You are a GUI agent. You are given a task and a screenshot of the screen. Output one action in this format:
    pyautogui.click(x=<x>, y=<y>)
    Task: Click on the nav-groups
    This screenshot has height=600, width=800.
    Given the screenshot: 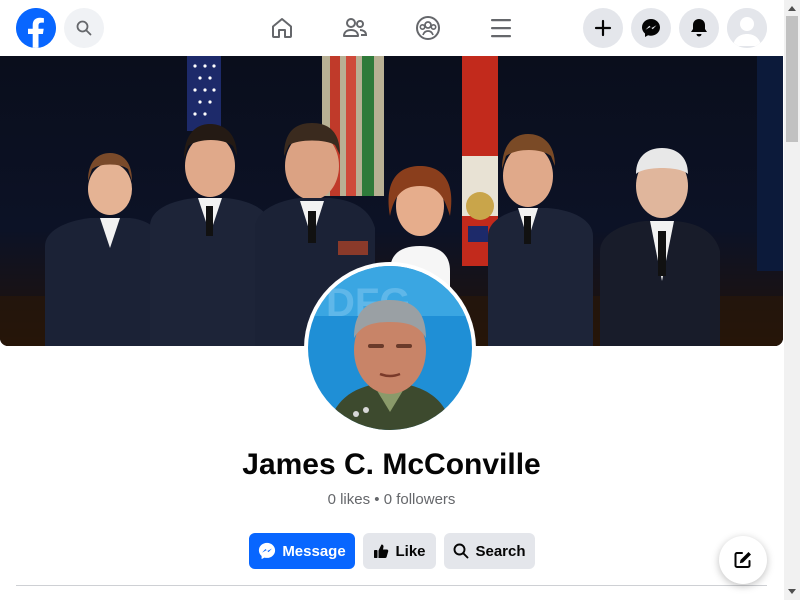 What is the action you would take?
    pyautogui.click(x=428, y=28)
    